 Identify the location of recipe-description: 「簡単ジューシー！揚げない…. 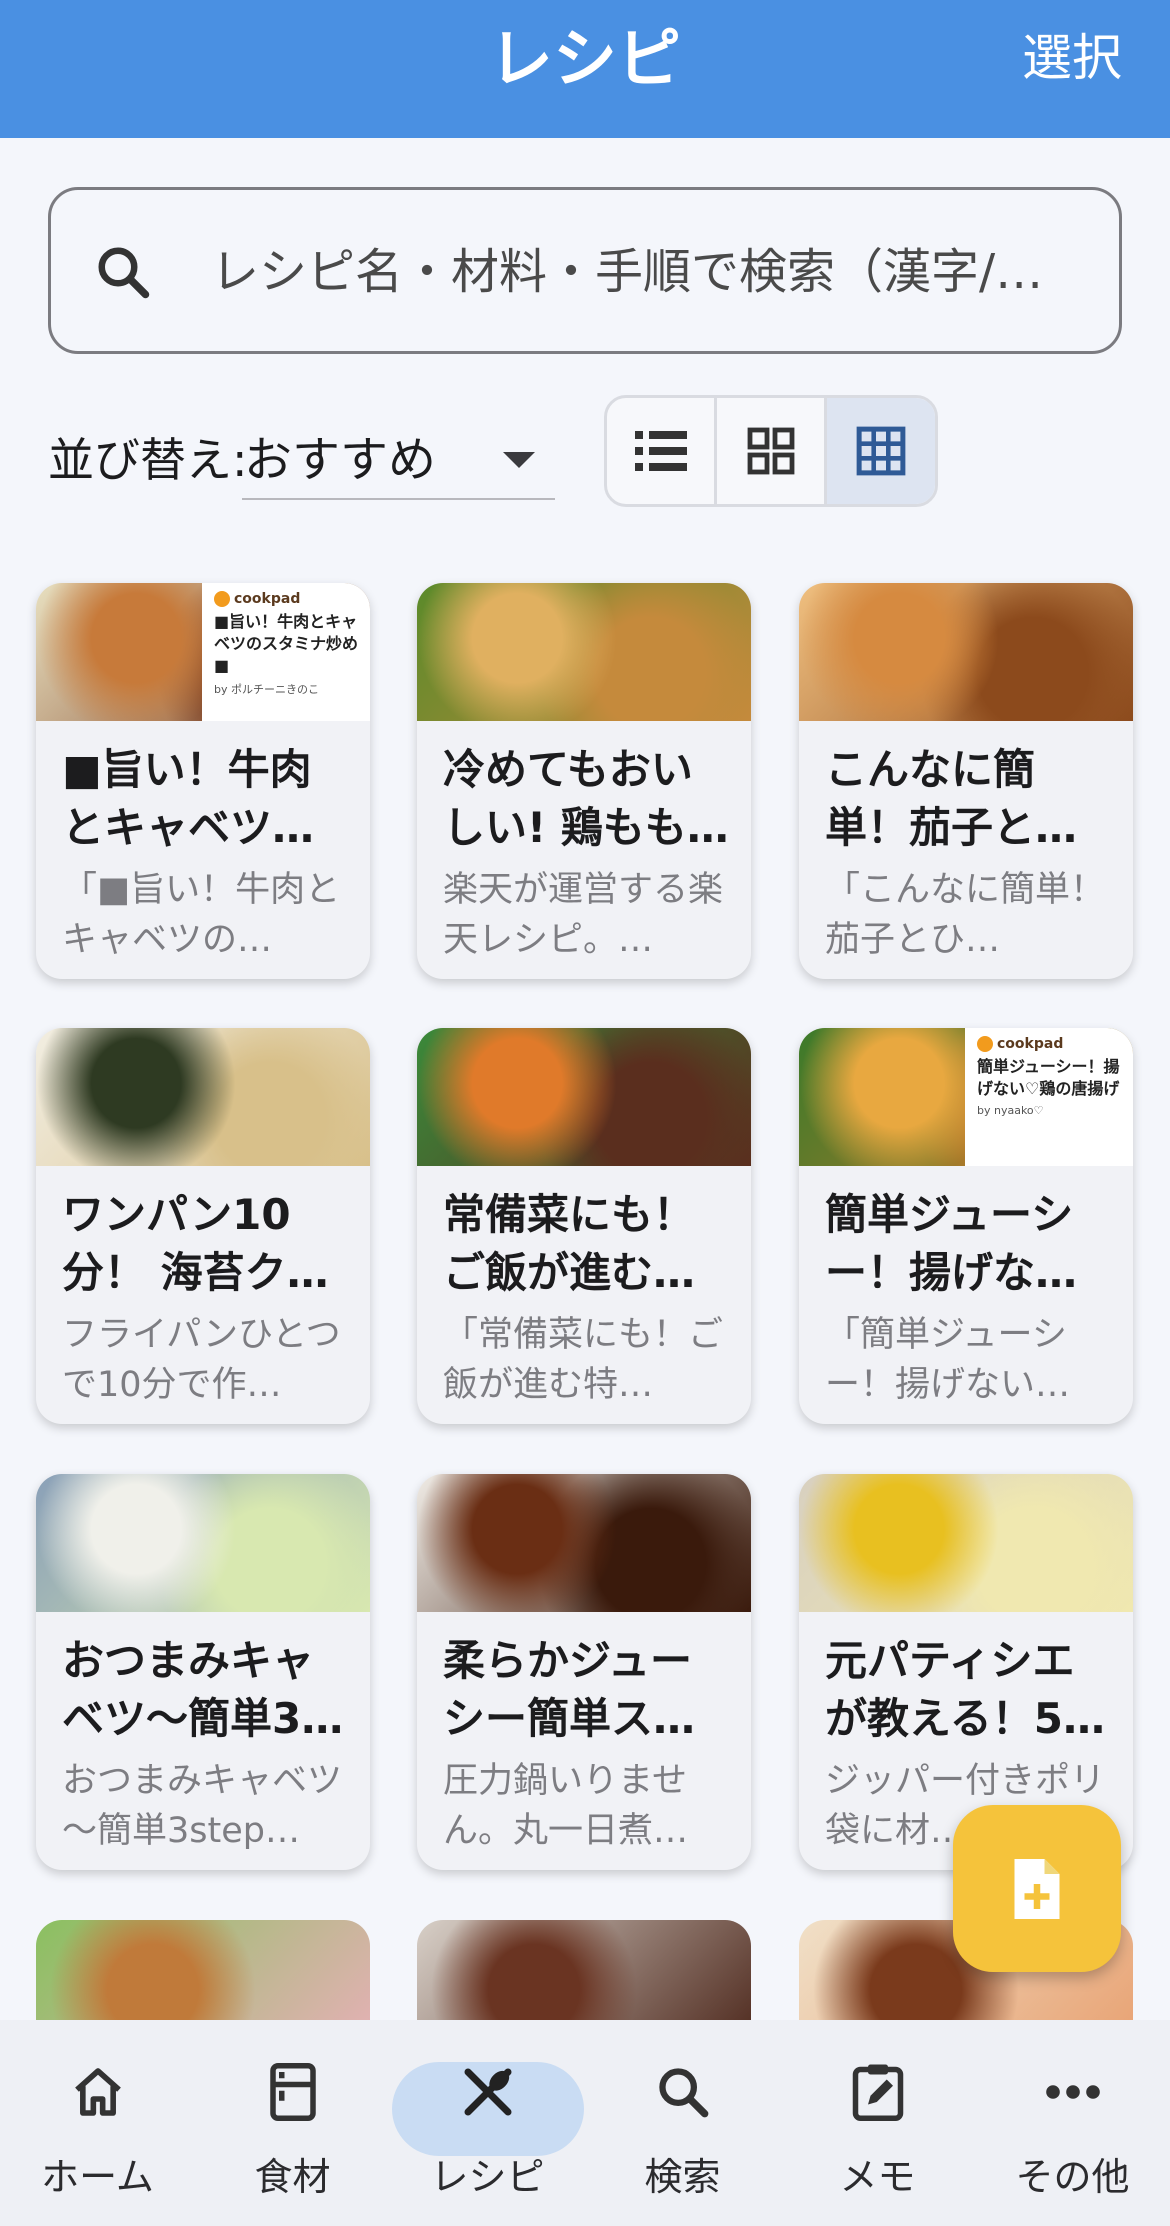
(948, 1360).